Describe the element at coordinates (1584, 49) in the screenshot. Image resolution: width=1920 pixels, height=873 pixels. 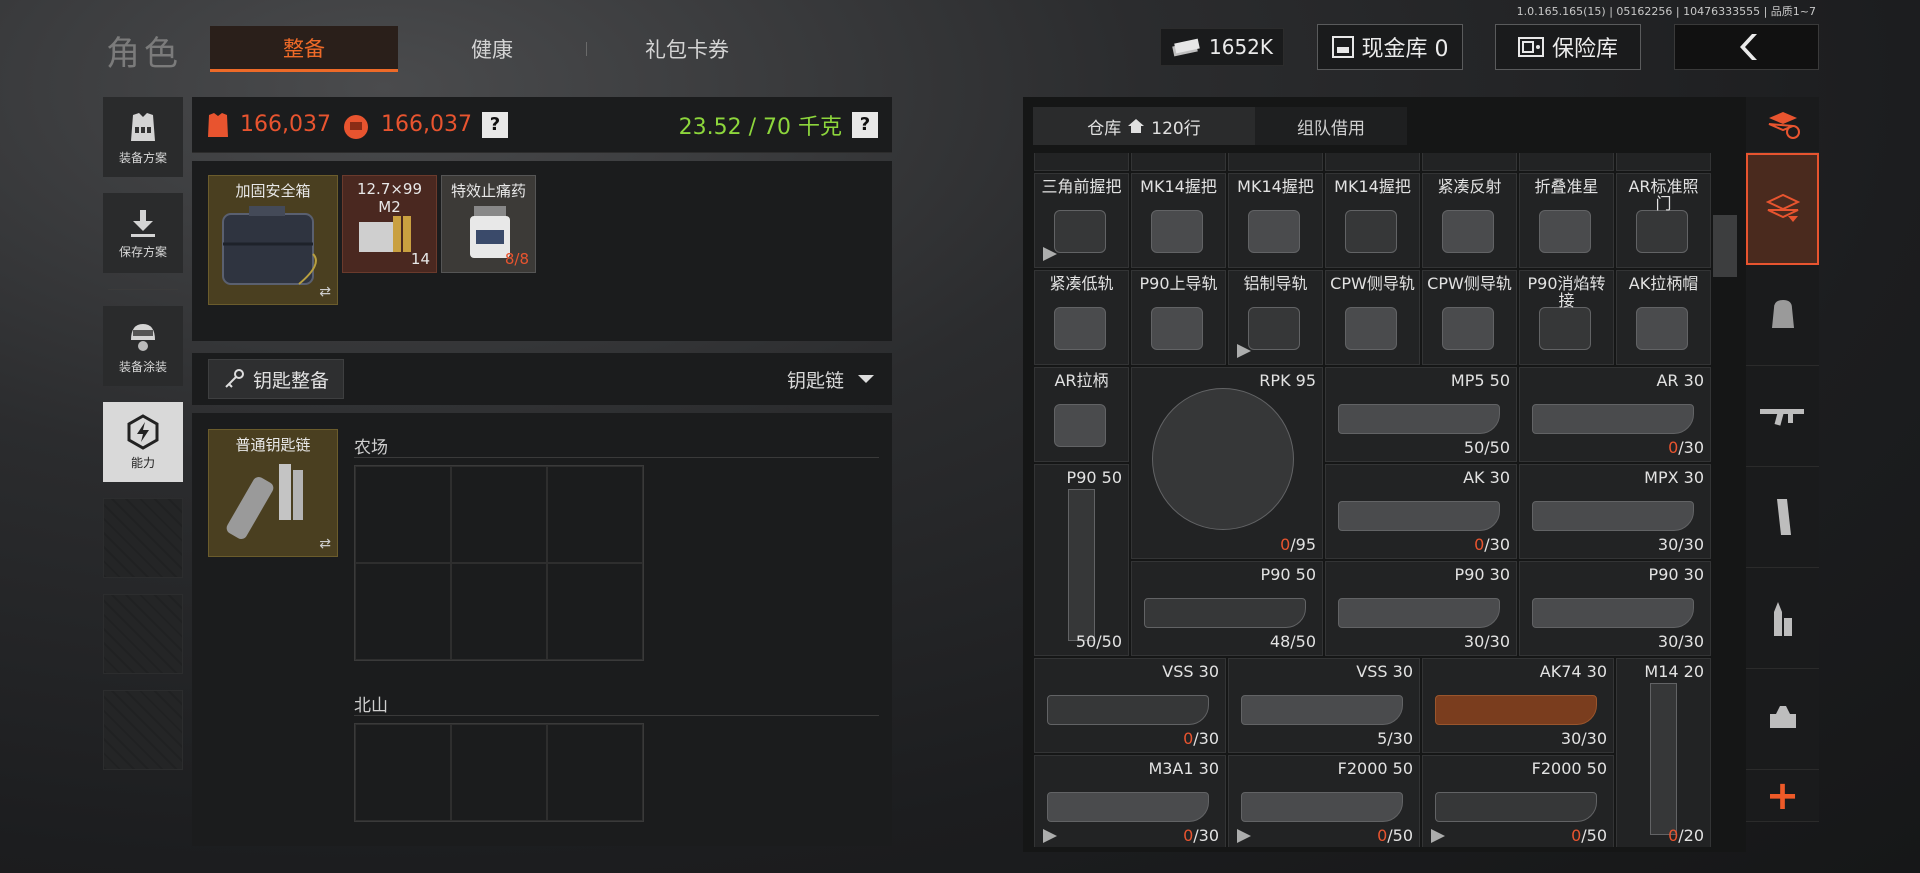
I see `safe-vault-label: 保险库` at that location.